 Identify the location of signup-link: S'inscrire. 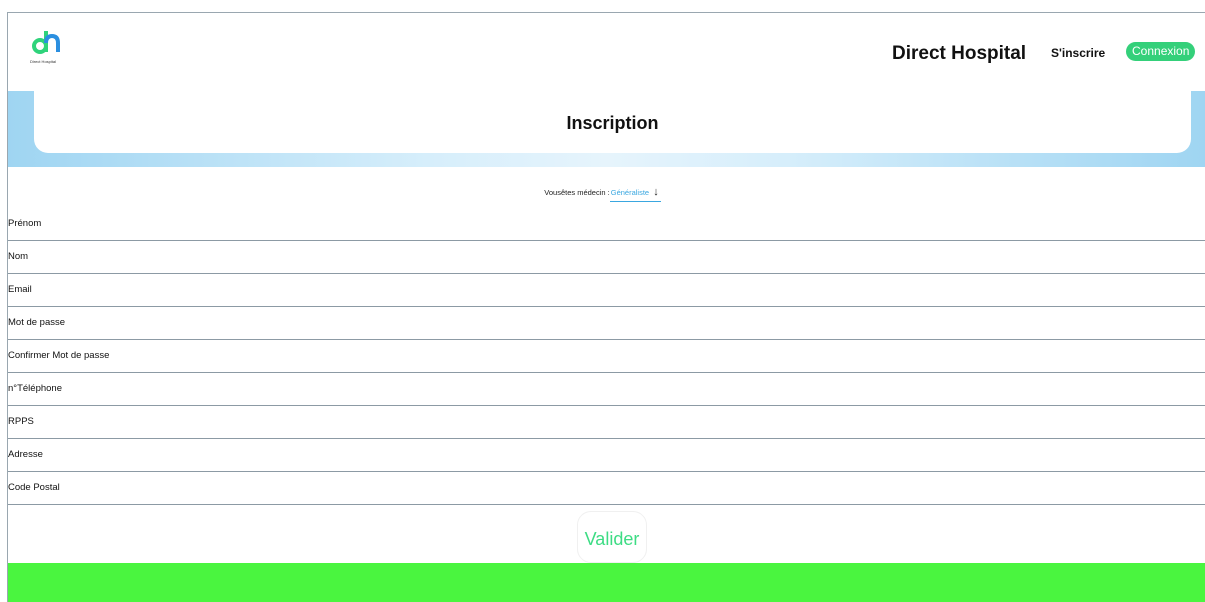
(1078, 53).